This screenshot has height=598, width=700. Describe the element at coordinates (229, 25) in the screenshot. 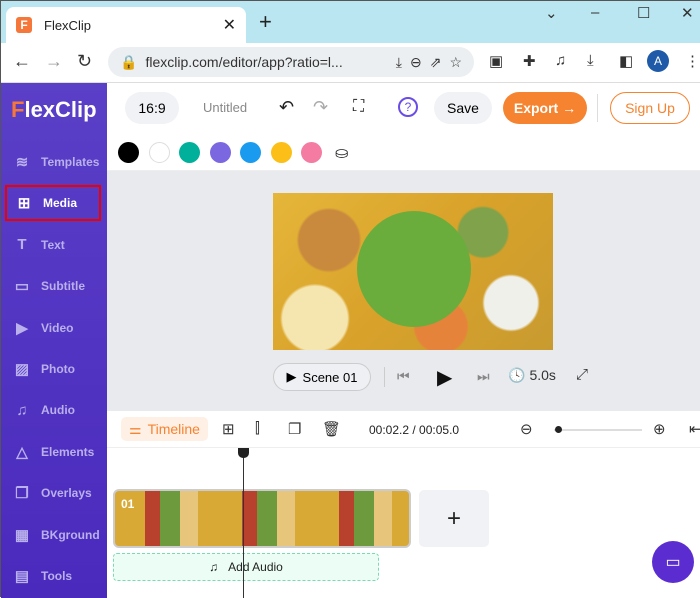

I see `close-tab-icon: ✕` at that location.